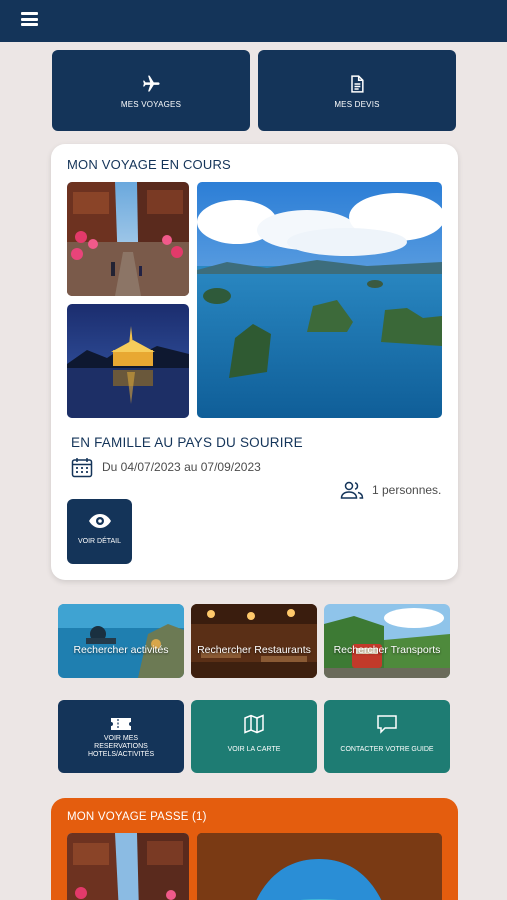 This screenshot has width=507, height=900. I want to click on search-restaurants-tile: Rechercher Restaurants, so click(254, 641).